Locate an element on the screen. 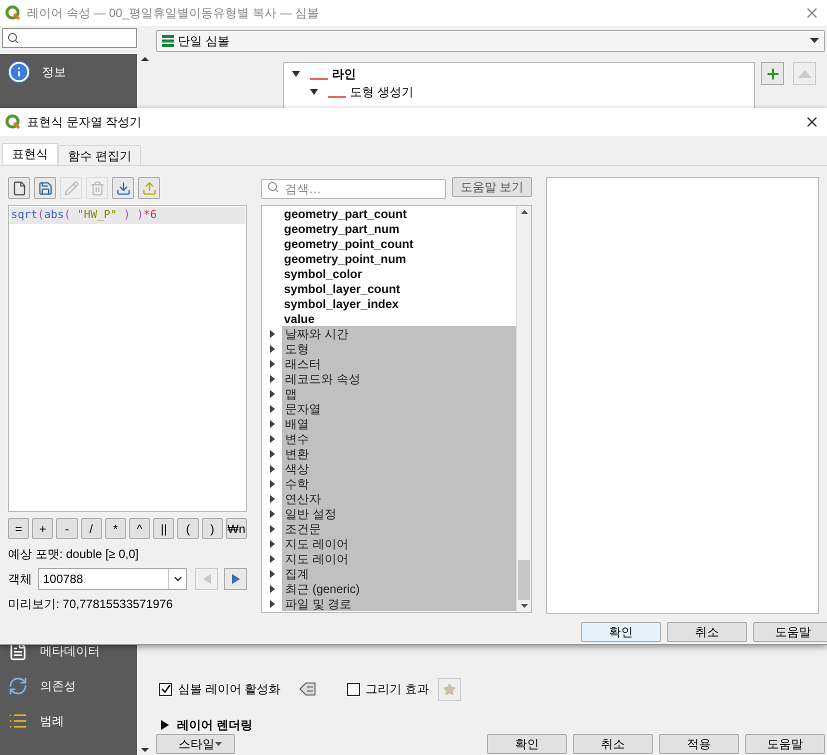 The width and height of the screenshot is (827, 755). window-button: 적용 is located at coordinates (699, 744).